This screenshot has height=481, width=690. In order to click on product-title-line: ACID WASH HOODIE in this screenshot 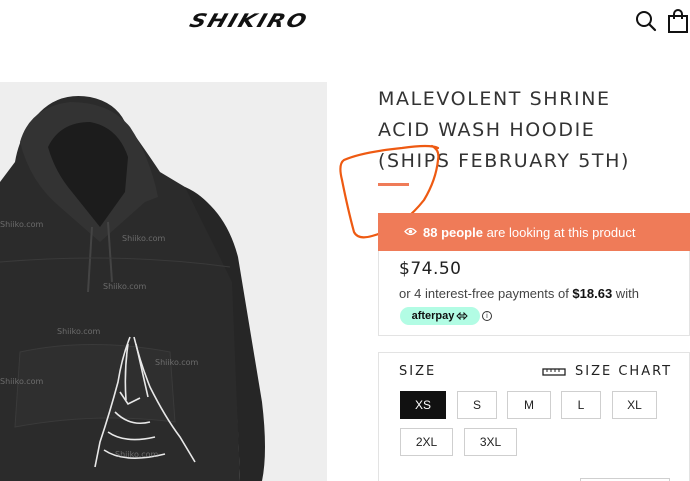, I will do `click(487, 130)`.